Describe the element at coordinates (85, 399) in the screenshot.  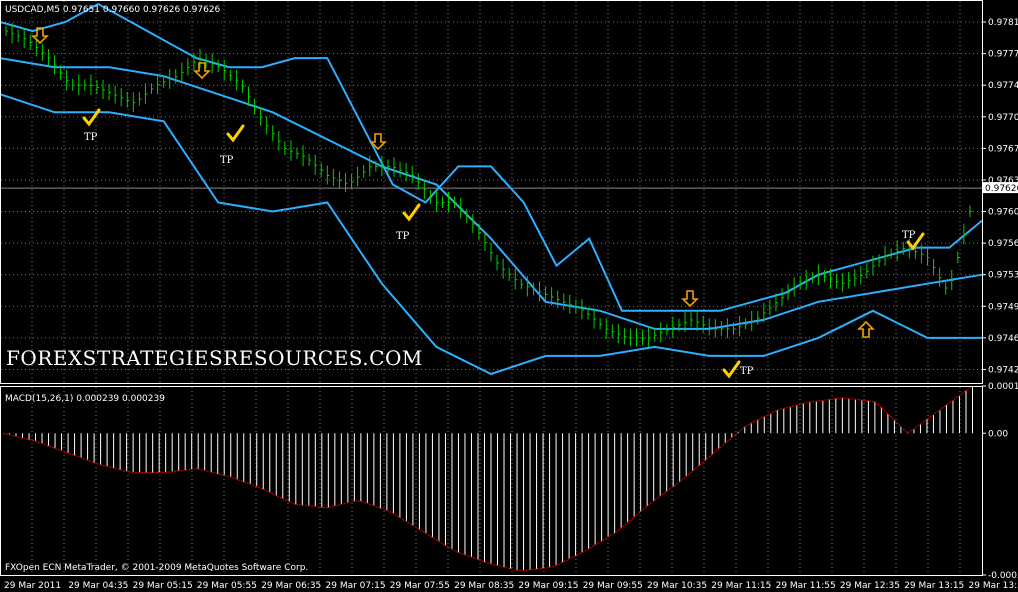
I see `macd-title: MACD(15,26,1) 0.000239 0.000239` at that location.